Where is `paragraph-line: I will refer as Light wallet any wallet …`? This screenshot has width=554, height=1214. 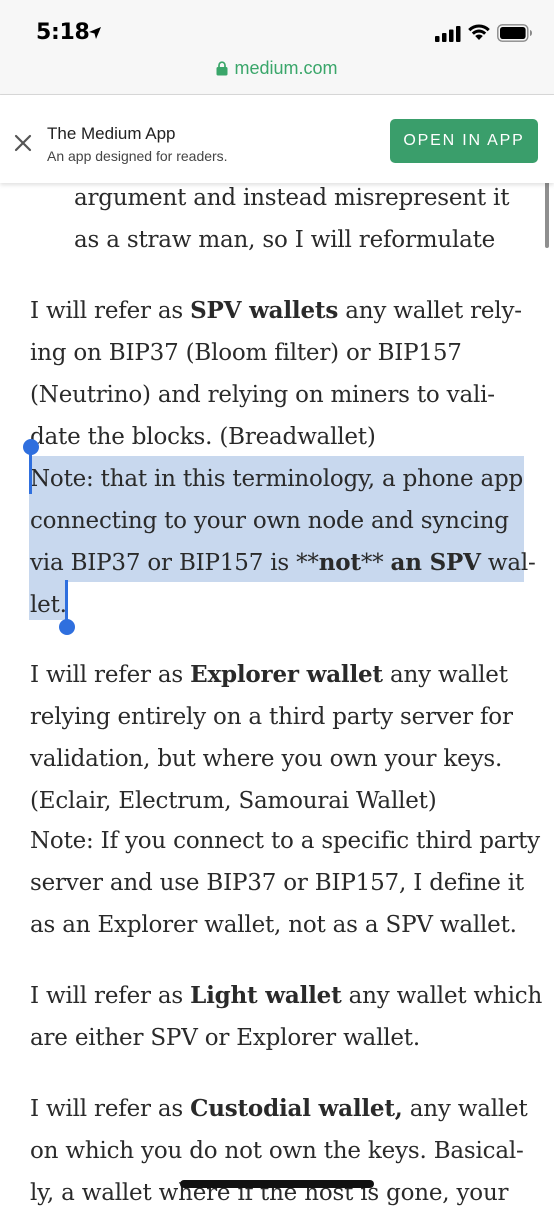 paragraph-line: I will refer as Light wallet any wallet … is located at coordinates (286, 995).